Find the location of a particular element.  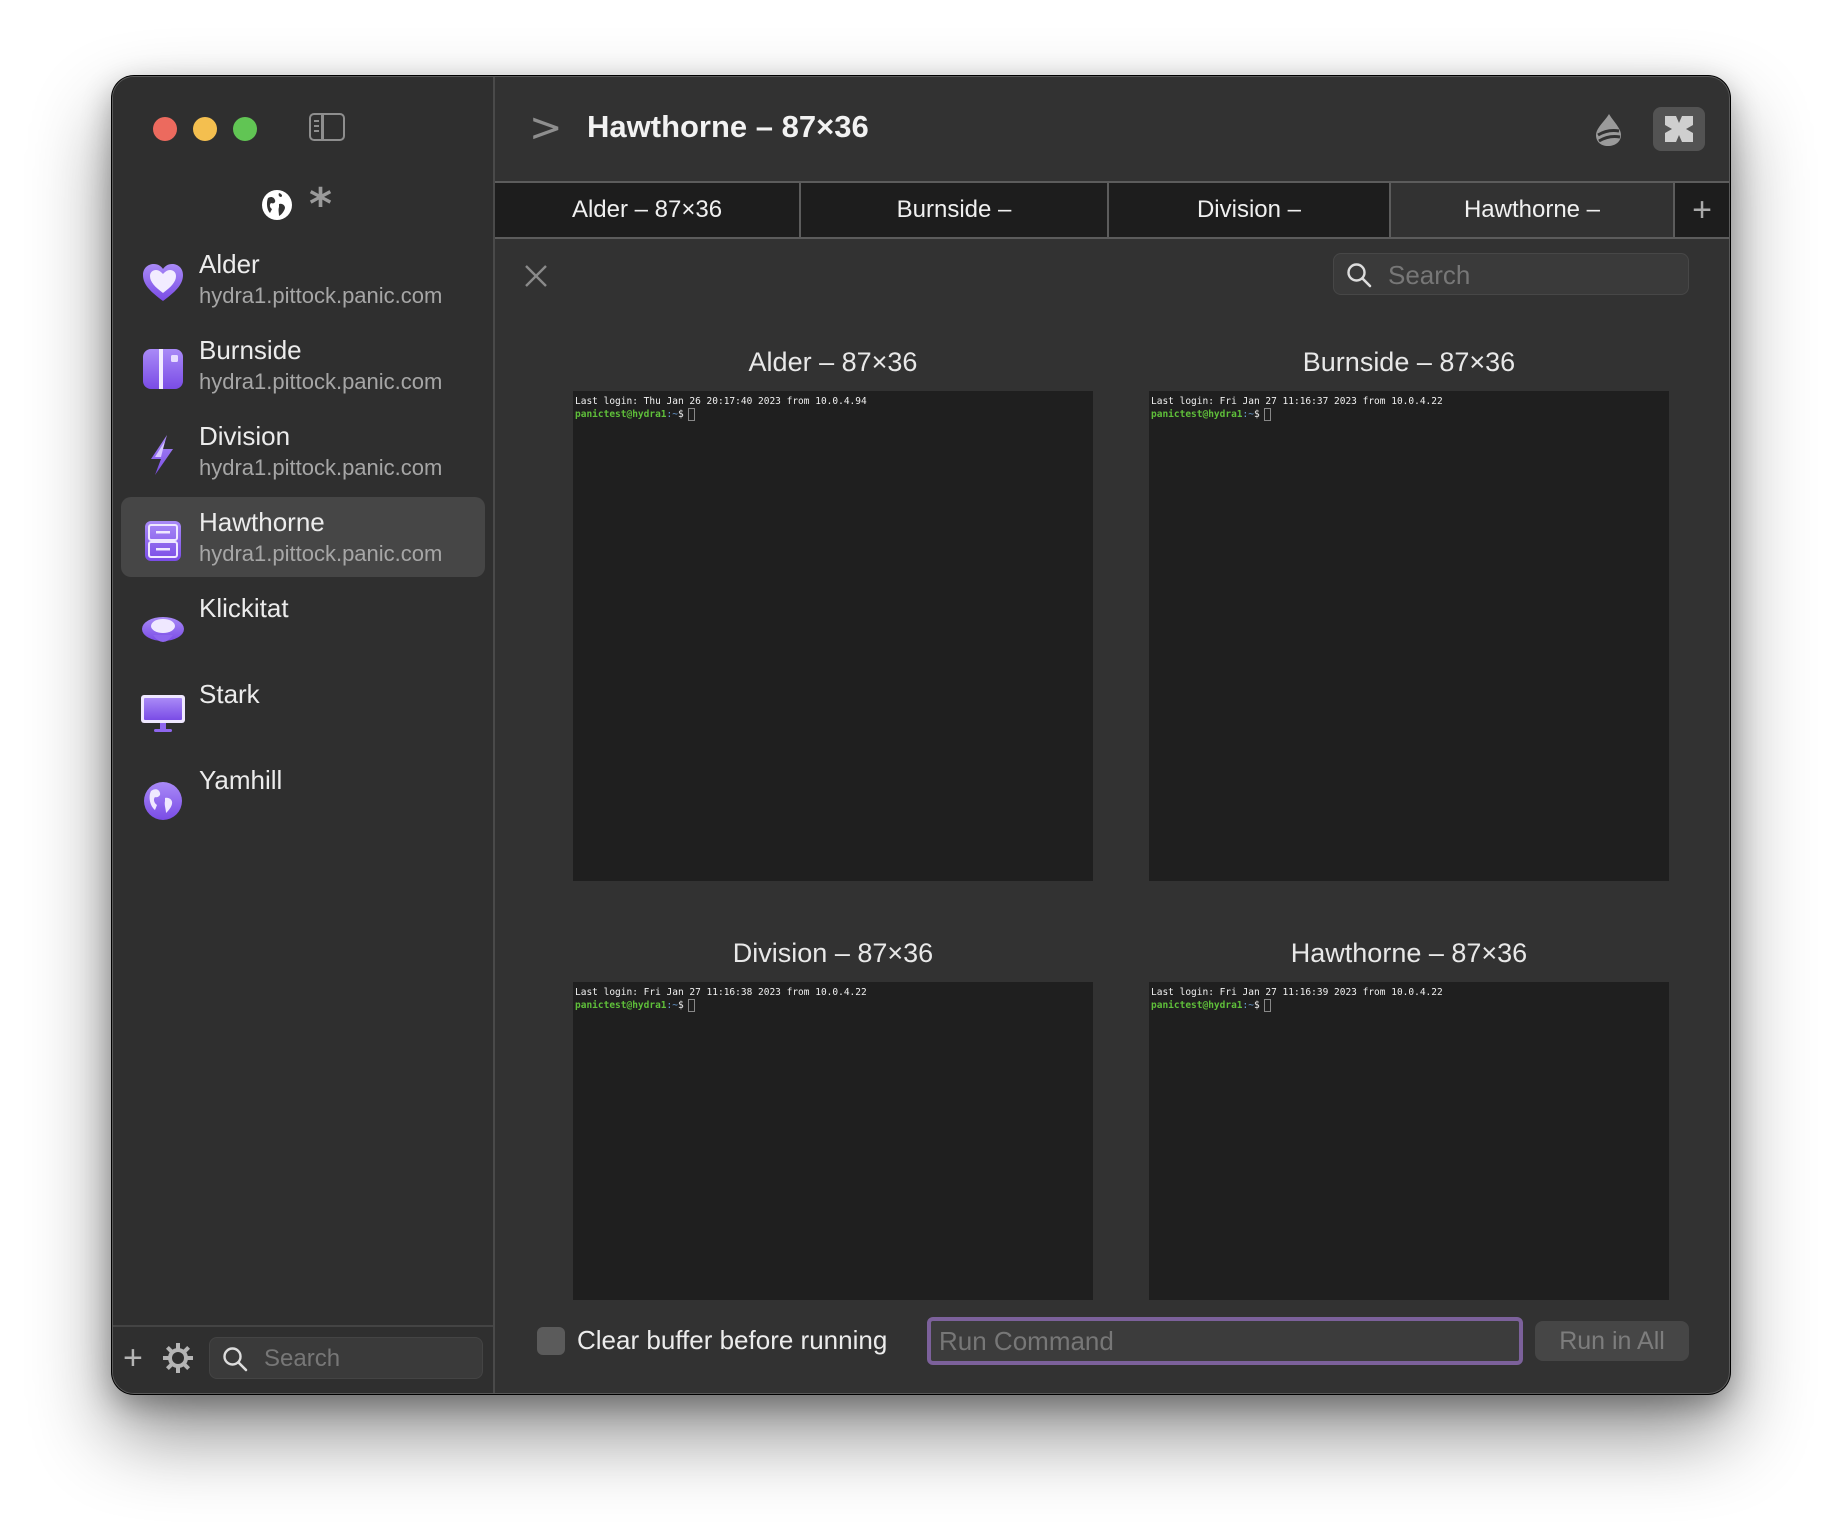

sidebar-search-input is located at coordinates (369, 1359).